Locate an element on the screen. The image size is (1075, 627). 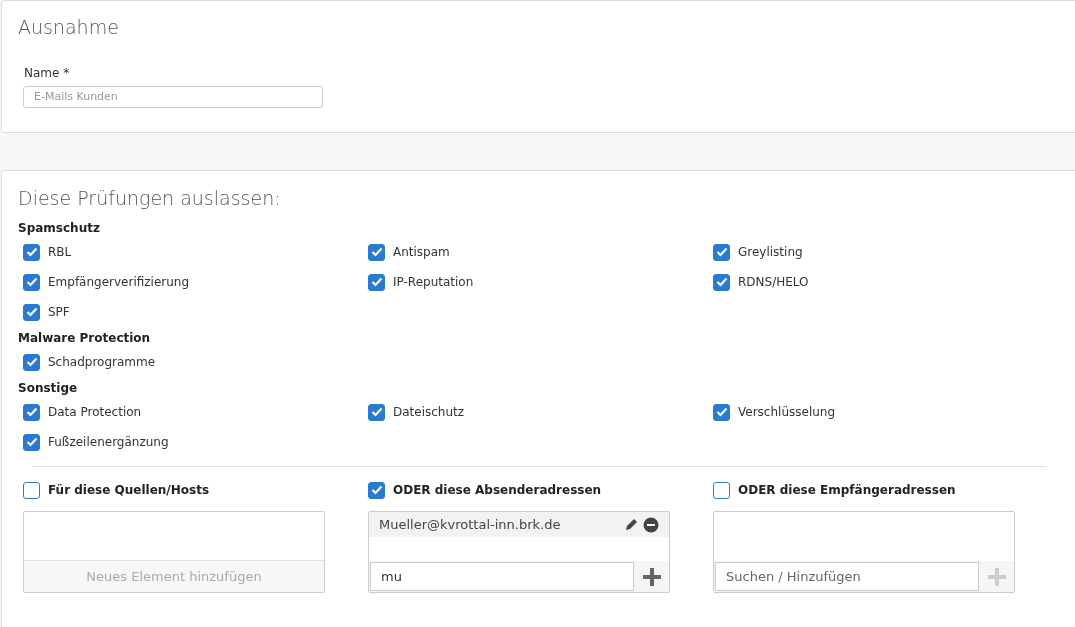
checkbox-label: SPF is located at coordinates (59, 312).